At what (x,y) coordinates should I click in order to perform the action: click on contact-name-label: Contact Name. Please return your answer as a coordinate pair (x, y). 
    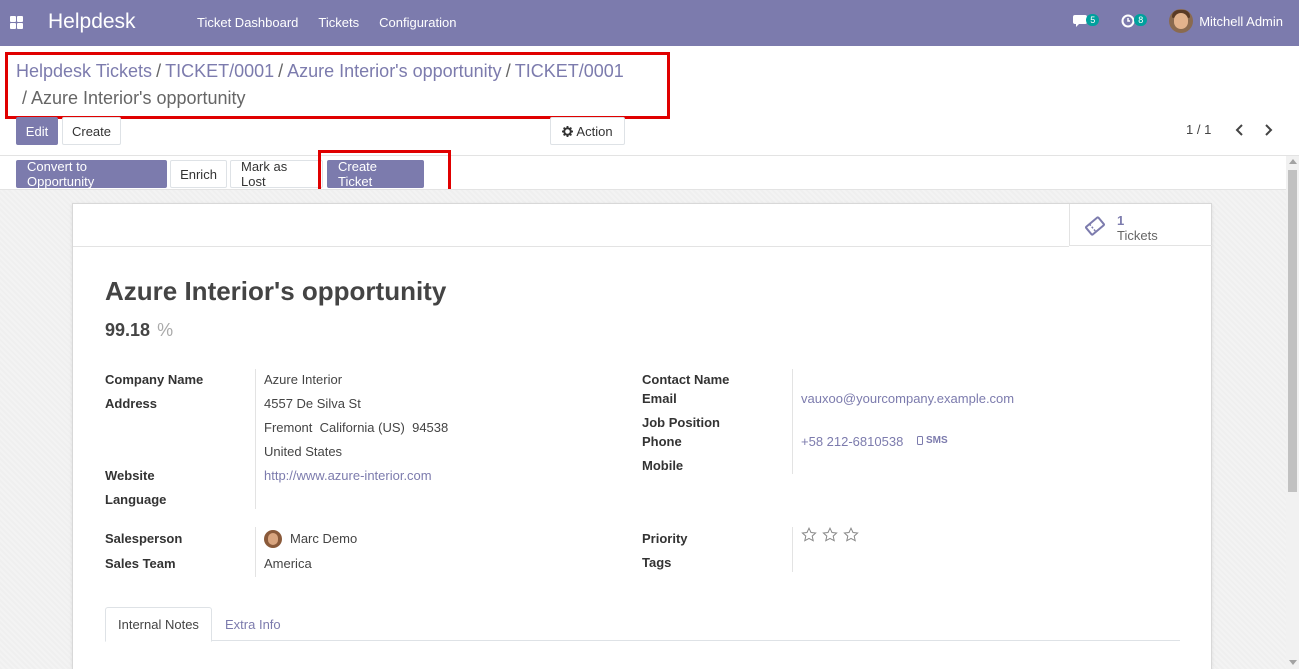
    Looking at the image, I should click on (686, 379).